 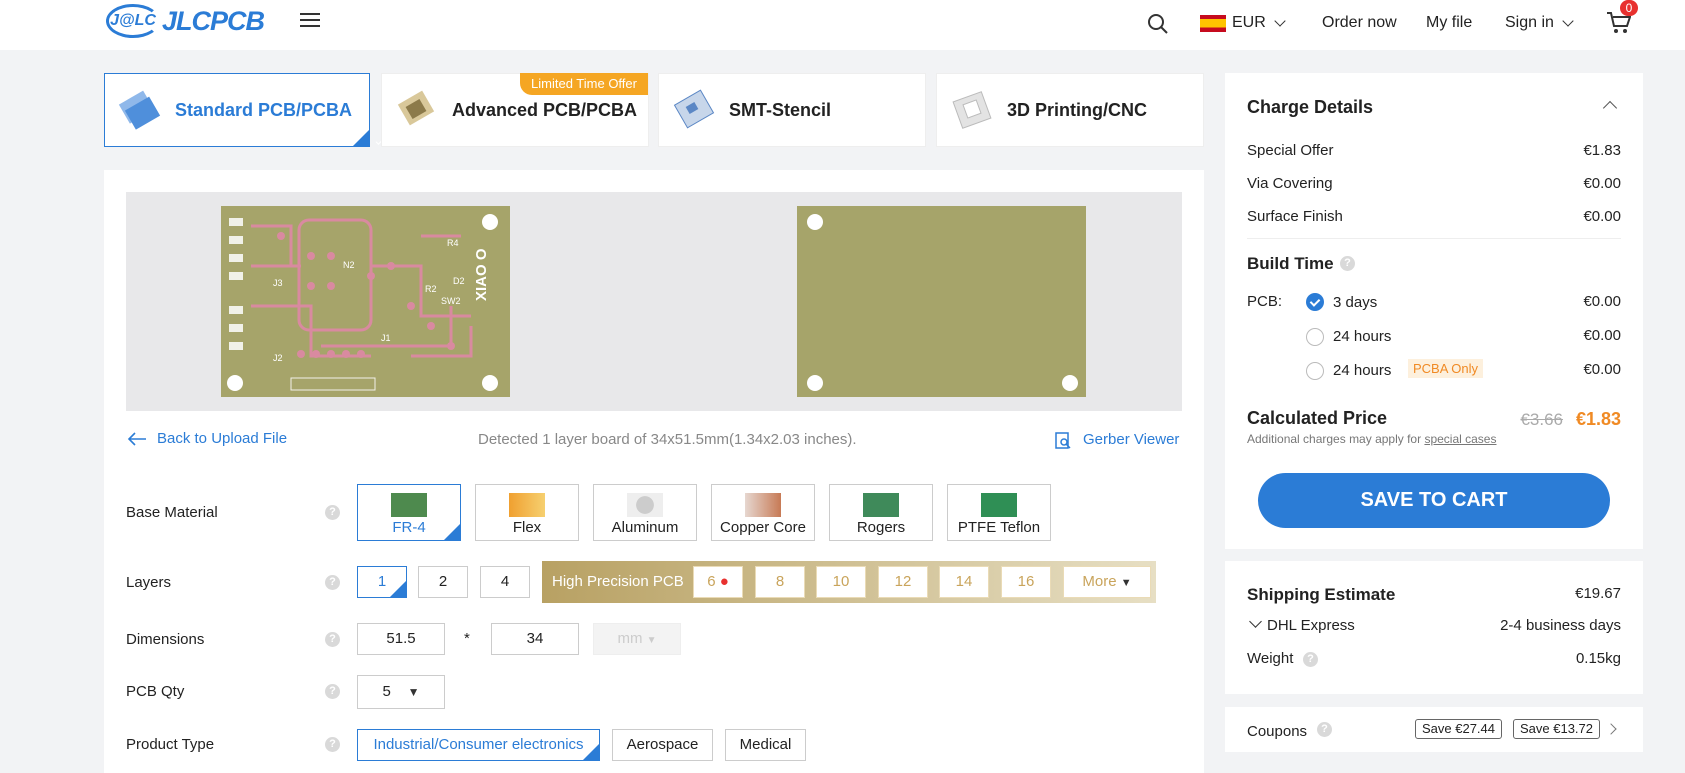 I want to click on layers-12-option: 12, so click(x=903, y=582).